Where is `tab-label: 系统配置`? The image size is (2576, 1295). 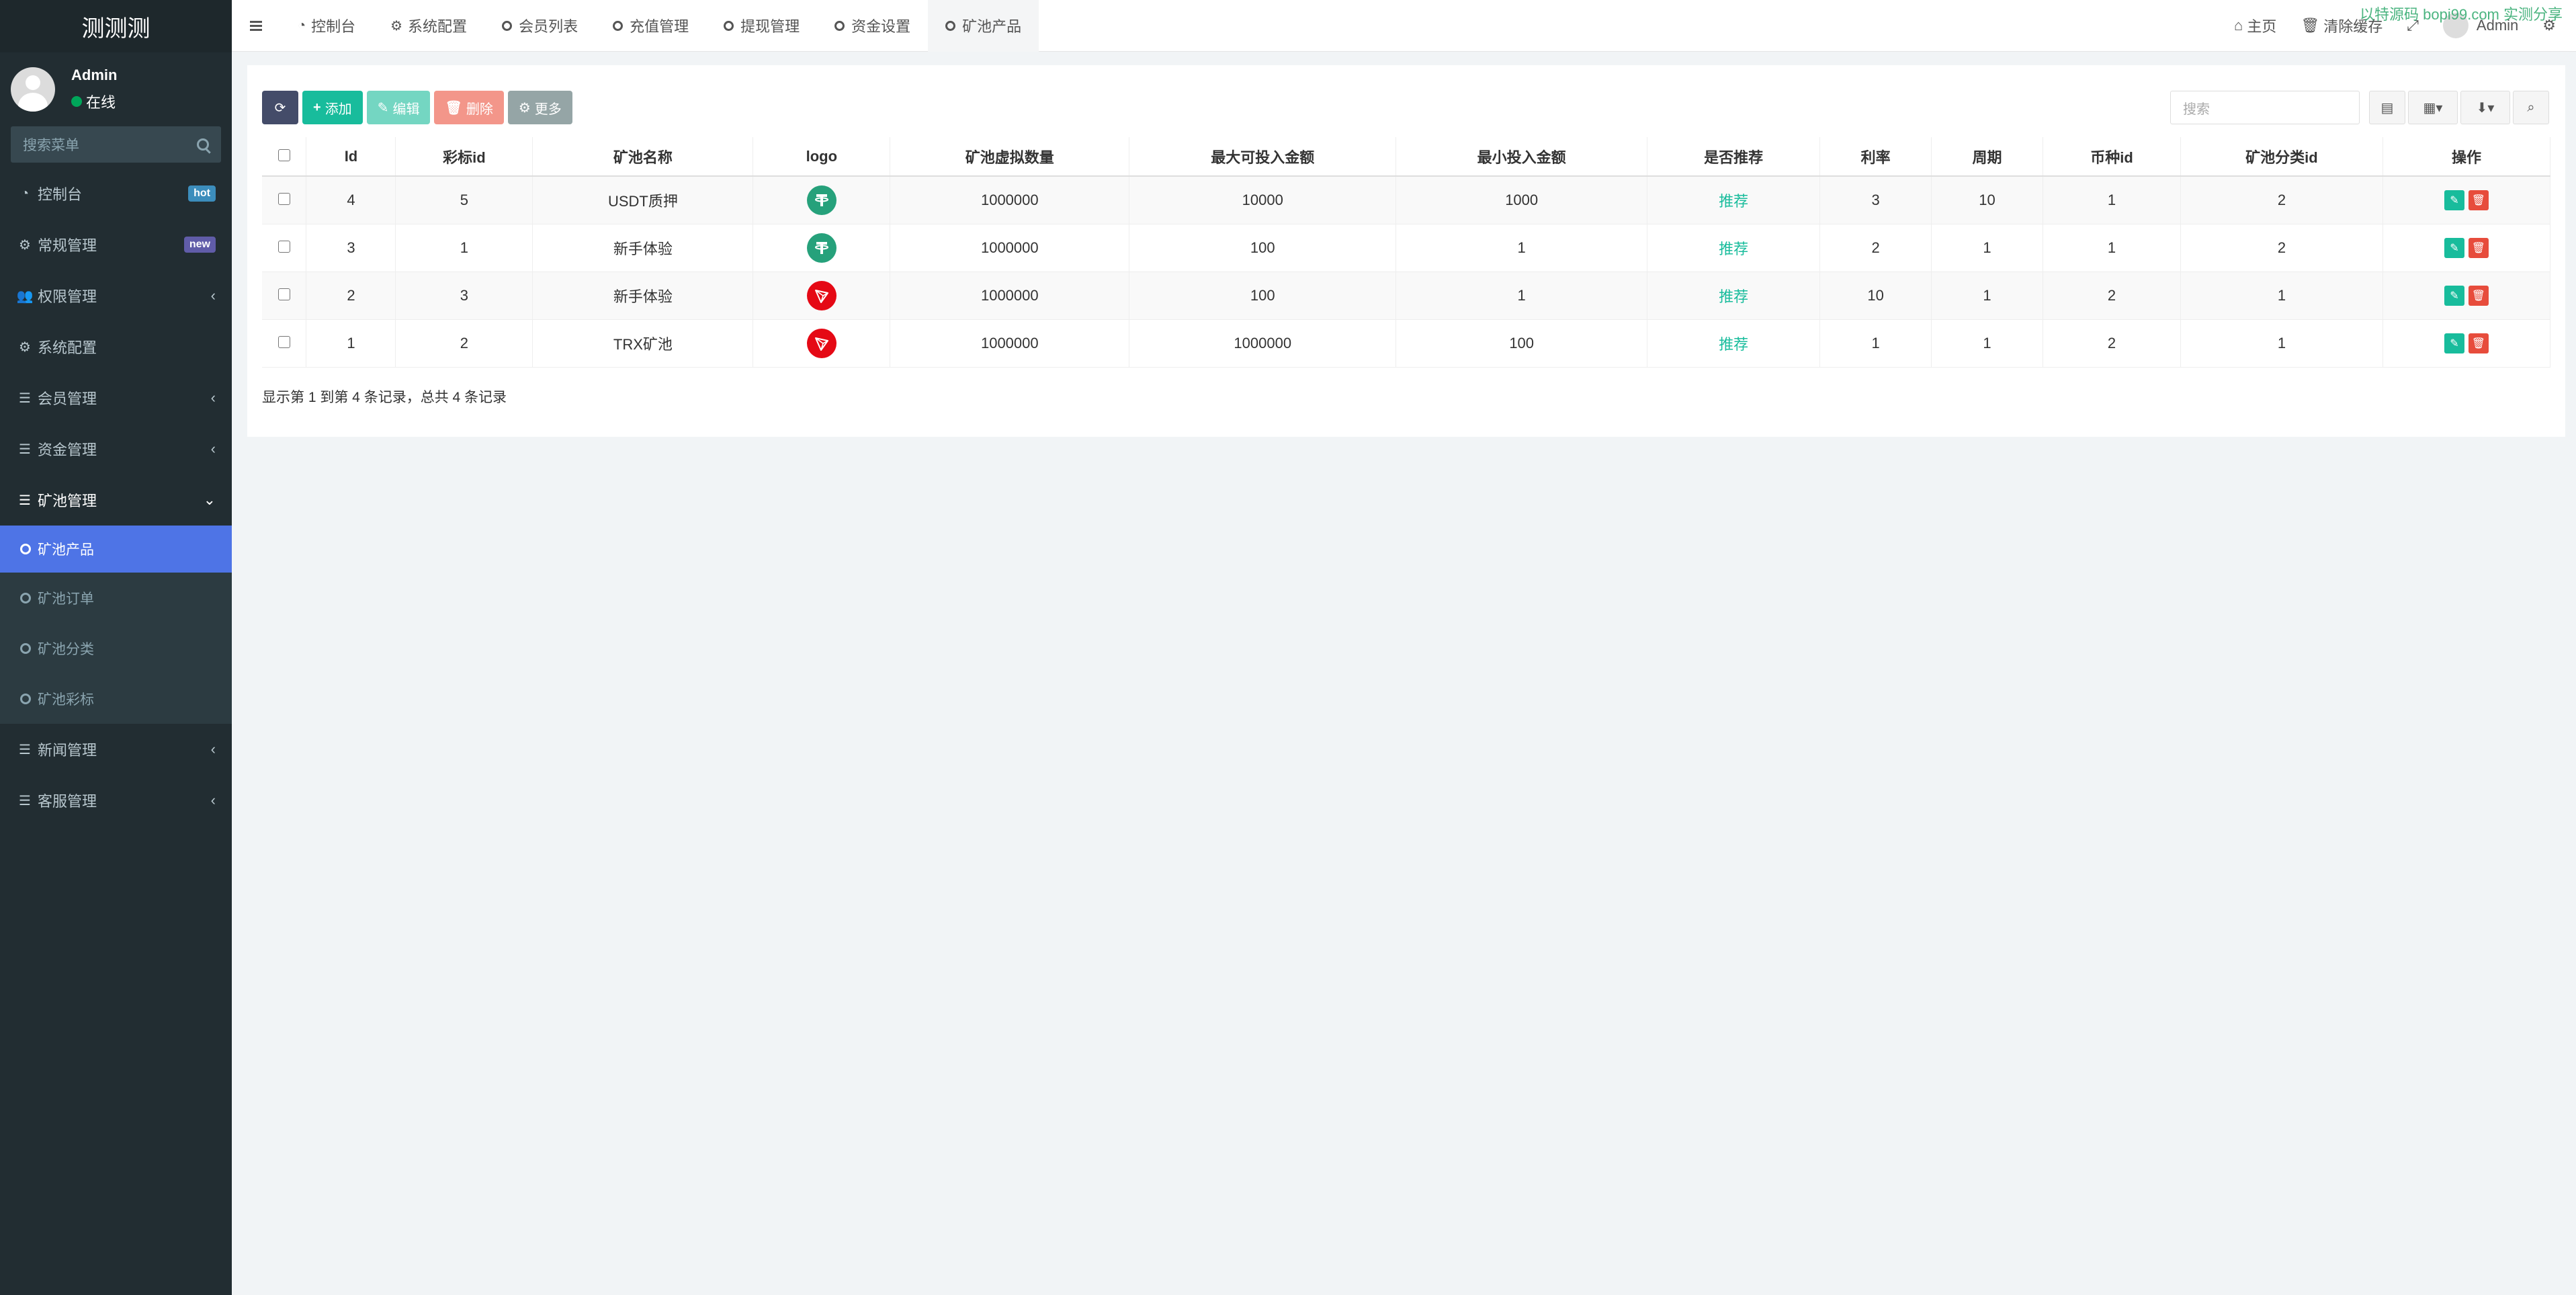 tab-label: 系统配置 is located at coordinates (438, 27).